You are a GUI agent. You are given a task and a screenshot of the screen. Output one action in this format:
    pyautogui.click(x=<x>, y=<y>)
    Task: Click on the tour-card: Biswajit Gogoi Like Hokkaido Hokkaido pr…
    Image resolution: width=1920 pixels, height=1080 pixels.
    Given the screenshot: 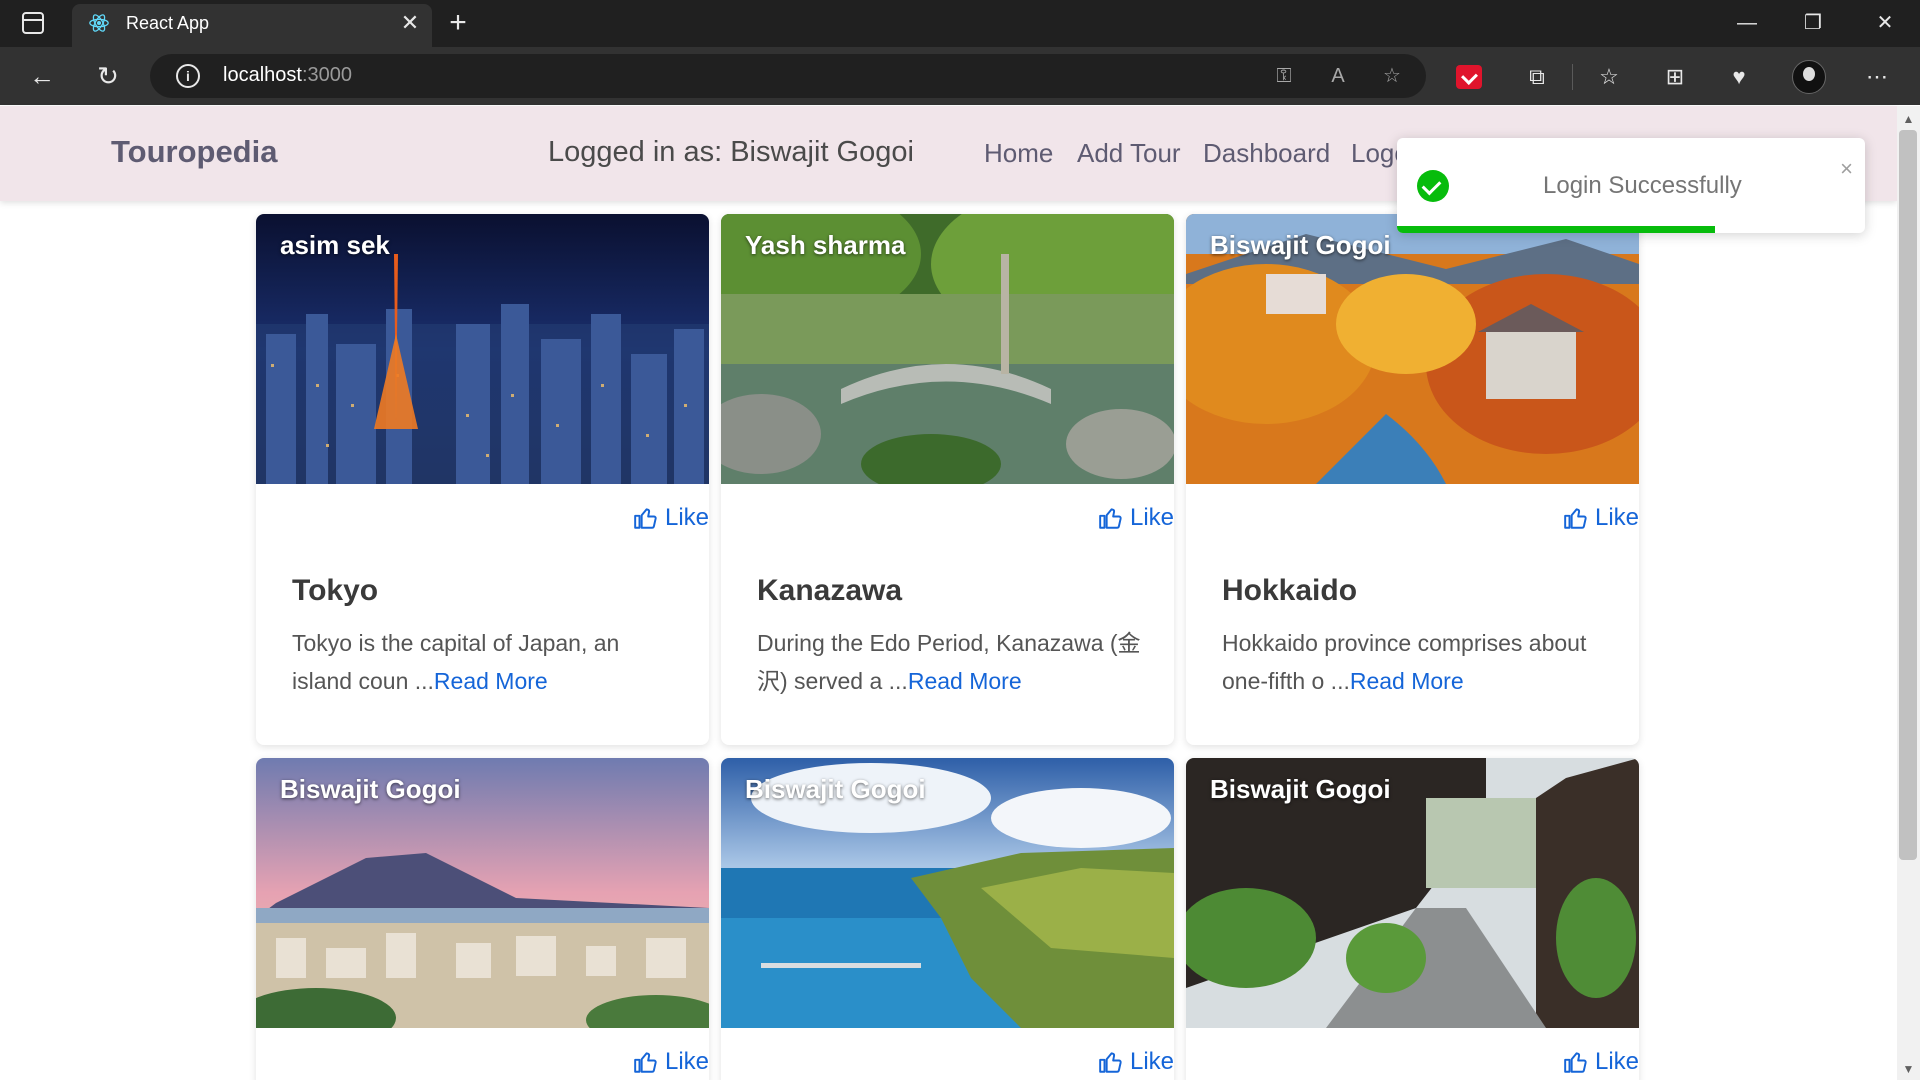 What is the action you would take?
    pyautogui.click(x=1412, y=479)
    